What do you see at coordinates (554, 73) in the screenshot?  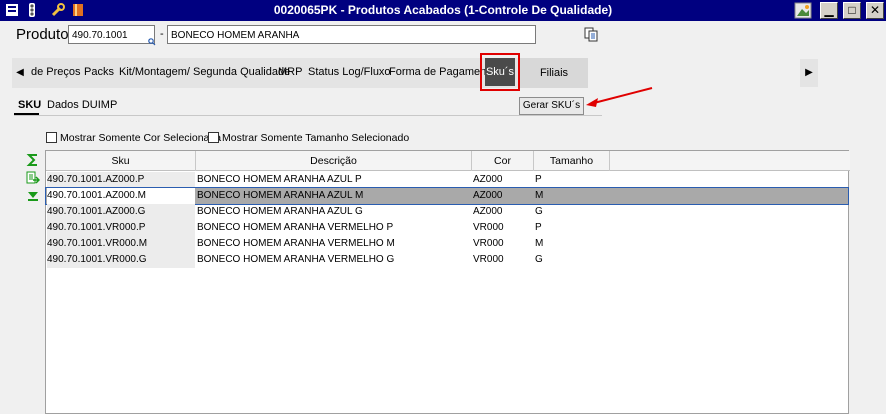 I see `tab-filiais: Filiais` at bounding box center [554, 73].